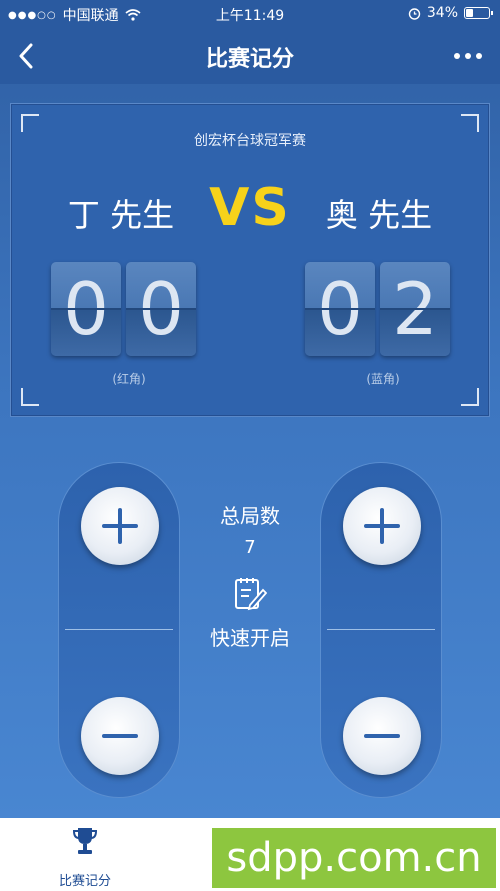 The image size is (500, 891). What do you see at coordinates (250, 547) in the screenshot?
I see `total-rounds-value: 7` at bounding box center [250, 547].